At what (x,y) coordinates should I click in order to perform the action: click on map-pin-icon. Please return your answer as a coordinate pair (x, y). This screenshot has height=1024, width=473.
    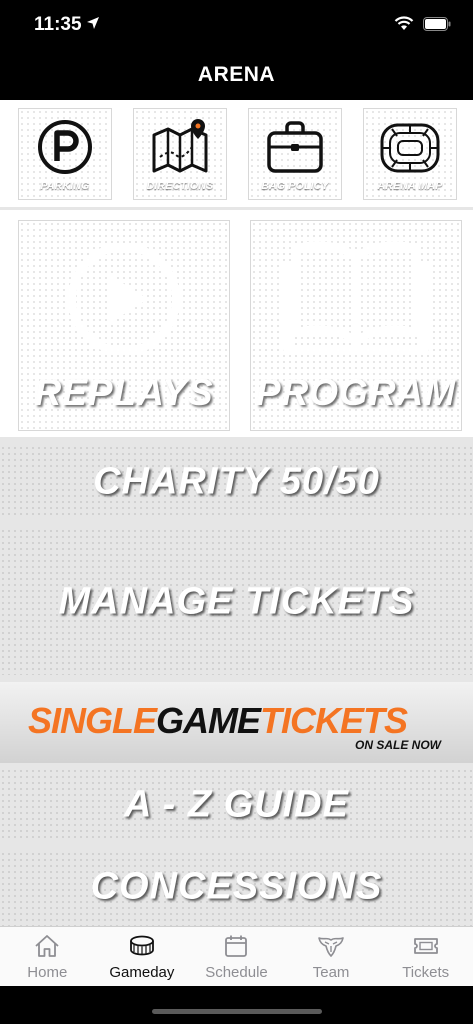
    Looking at the image, I should click on (180, 146).